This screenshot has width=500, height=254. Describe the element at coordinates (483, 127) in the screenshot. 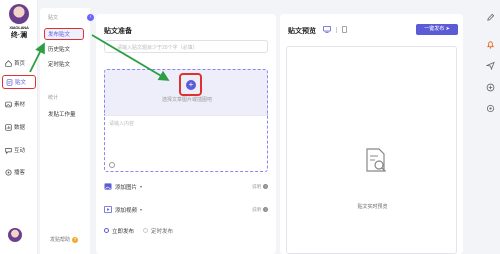

I see `right-toolbar` at that location.